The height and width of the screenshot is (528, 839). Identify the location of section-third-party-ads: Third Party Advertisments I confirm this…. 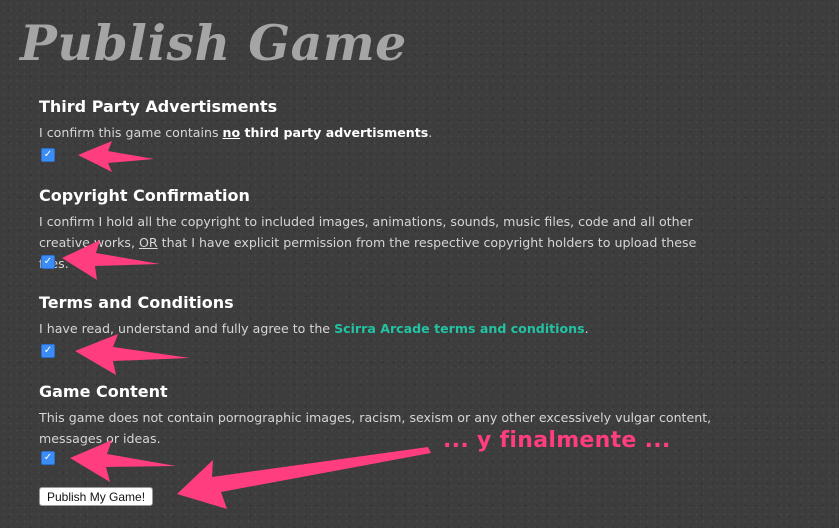
(235, 120).